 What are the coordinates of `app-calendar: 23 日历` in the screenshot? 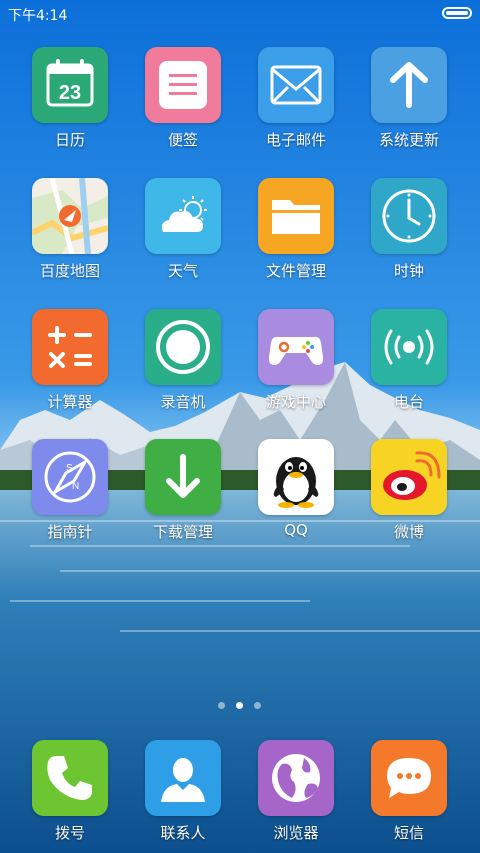 It's located at (70, 102).